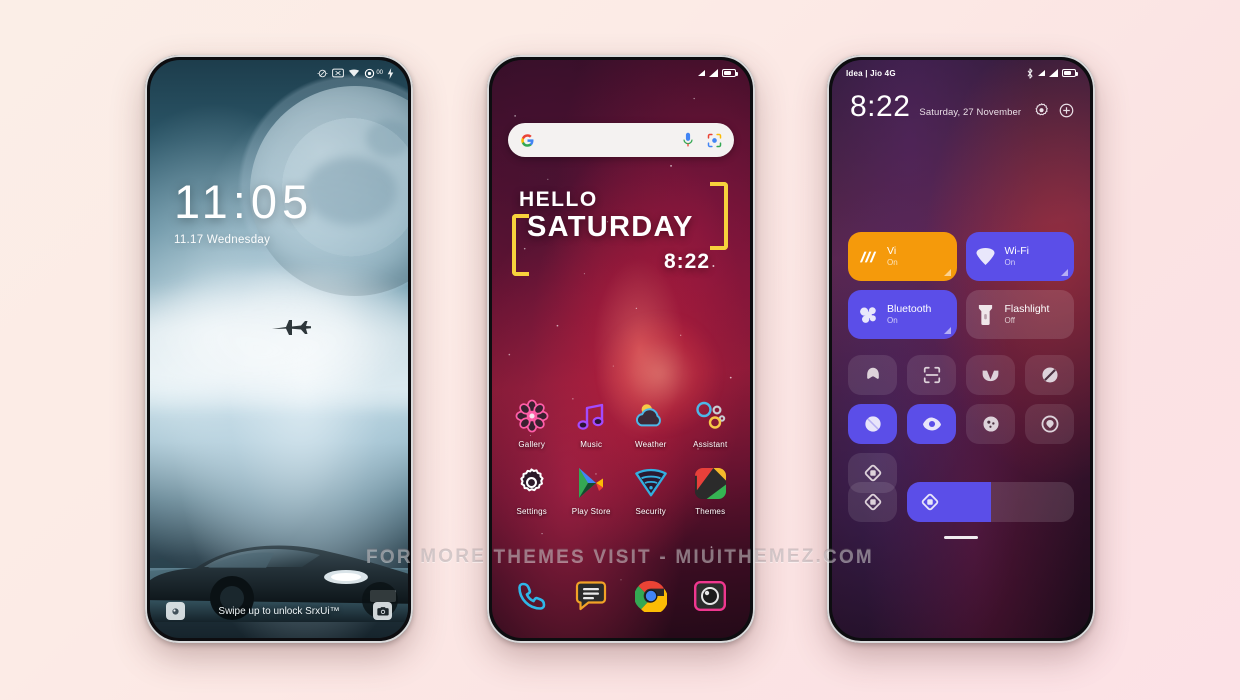  What do you see at coordinates (710, 511) in the screenshot?
I see `app-label: Themes` at bounding box center [710, 511].